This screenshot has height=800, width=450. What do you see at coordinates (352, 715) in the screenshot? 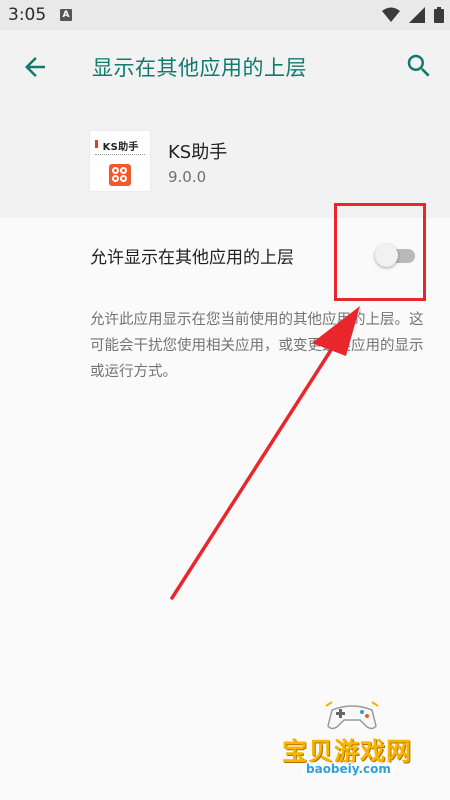
I see `gamepad-icon` at bounding box center [352, 715].